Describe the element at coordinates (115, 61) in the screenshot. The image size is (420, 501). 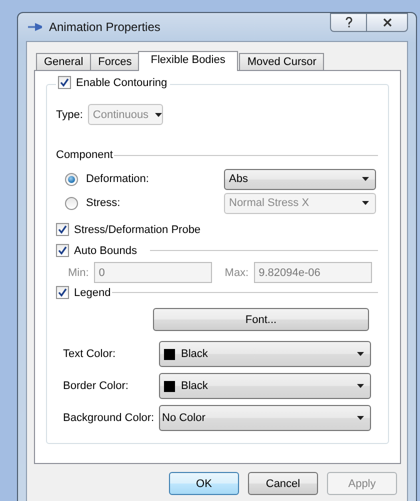
I see `tab: Forces` at that location.